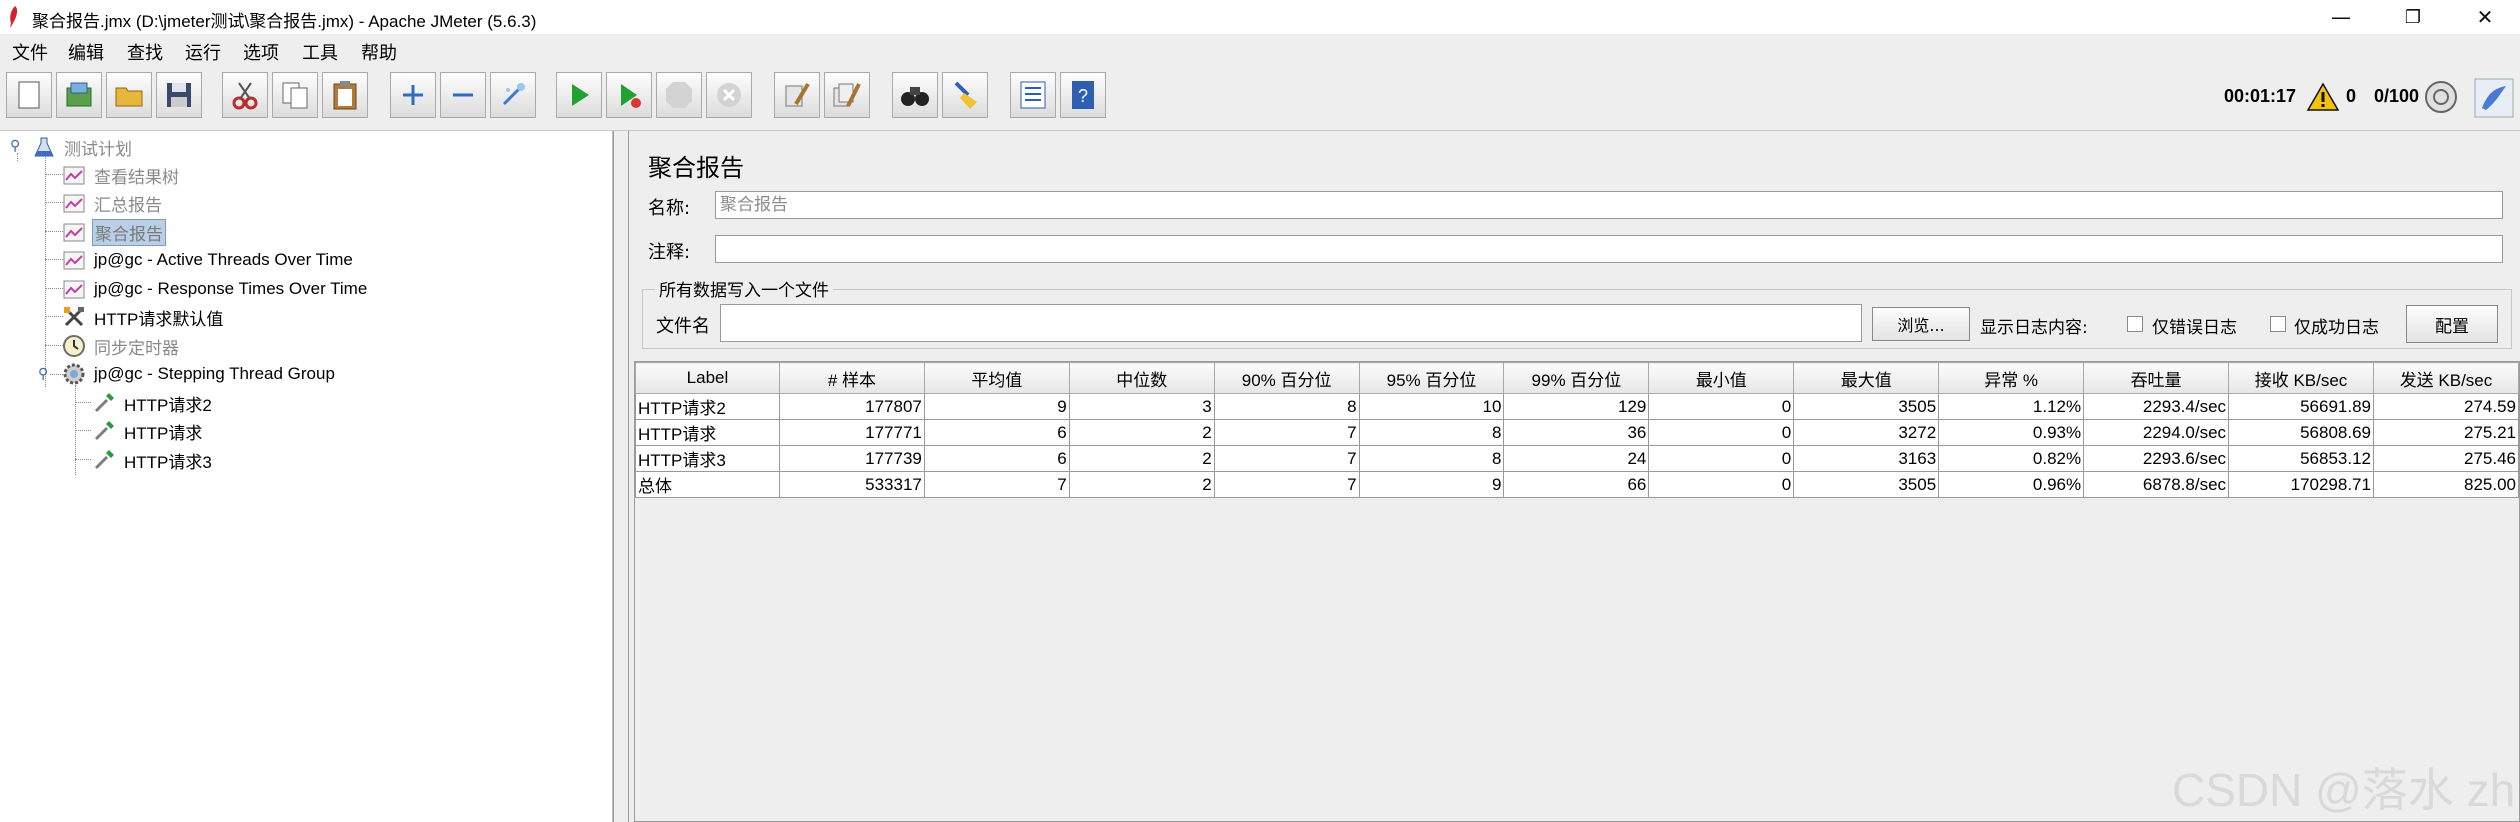 This screenshot has width=2520, height=822. Describe the element at coordinates (851, 406) in the screenshot. I see `table-cell: 177807` at that location.